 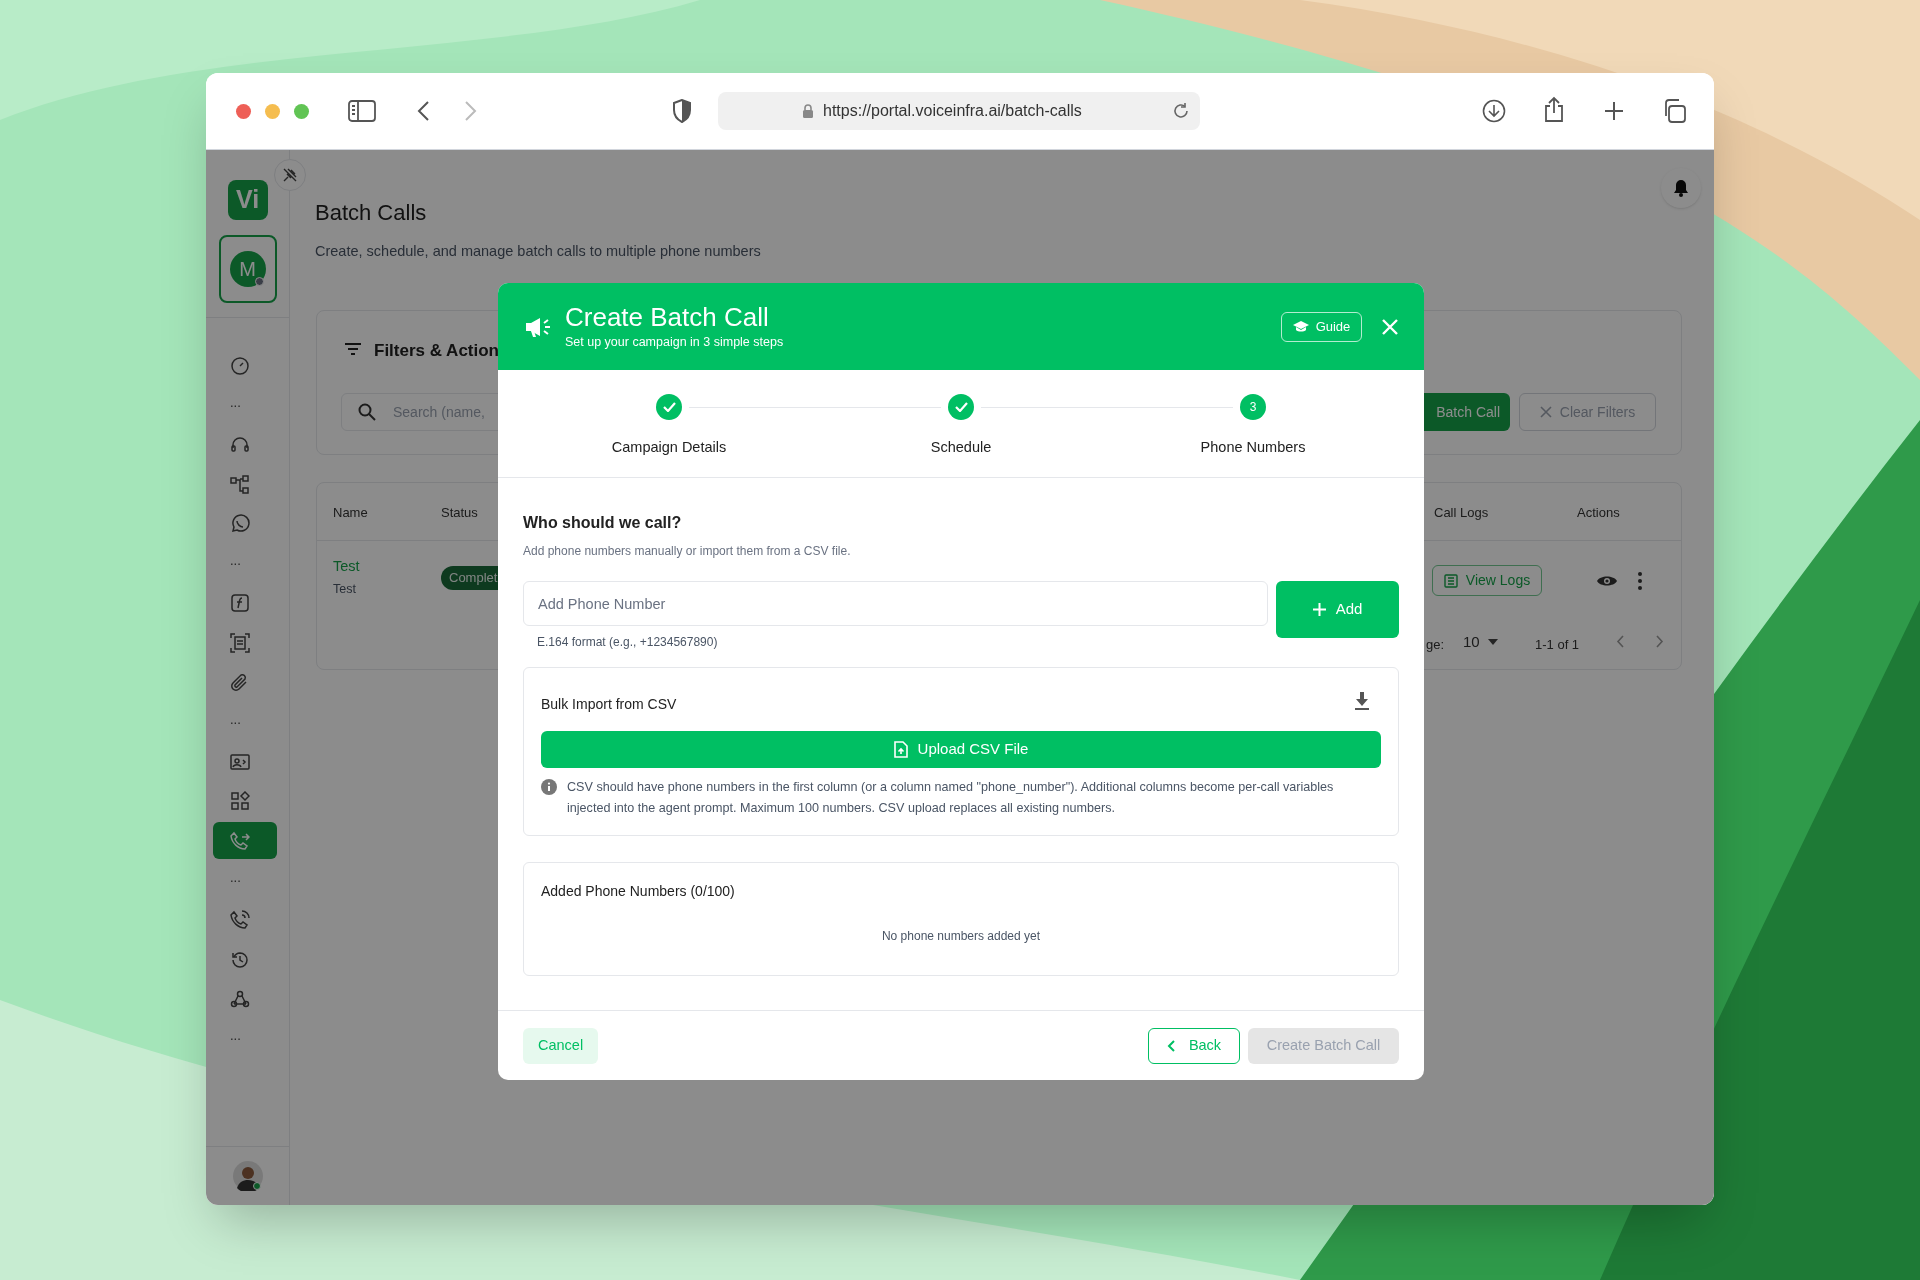 I want to click on shield-icon, so click(x=682, y=111).